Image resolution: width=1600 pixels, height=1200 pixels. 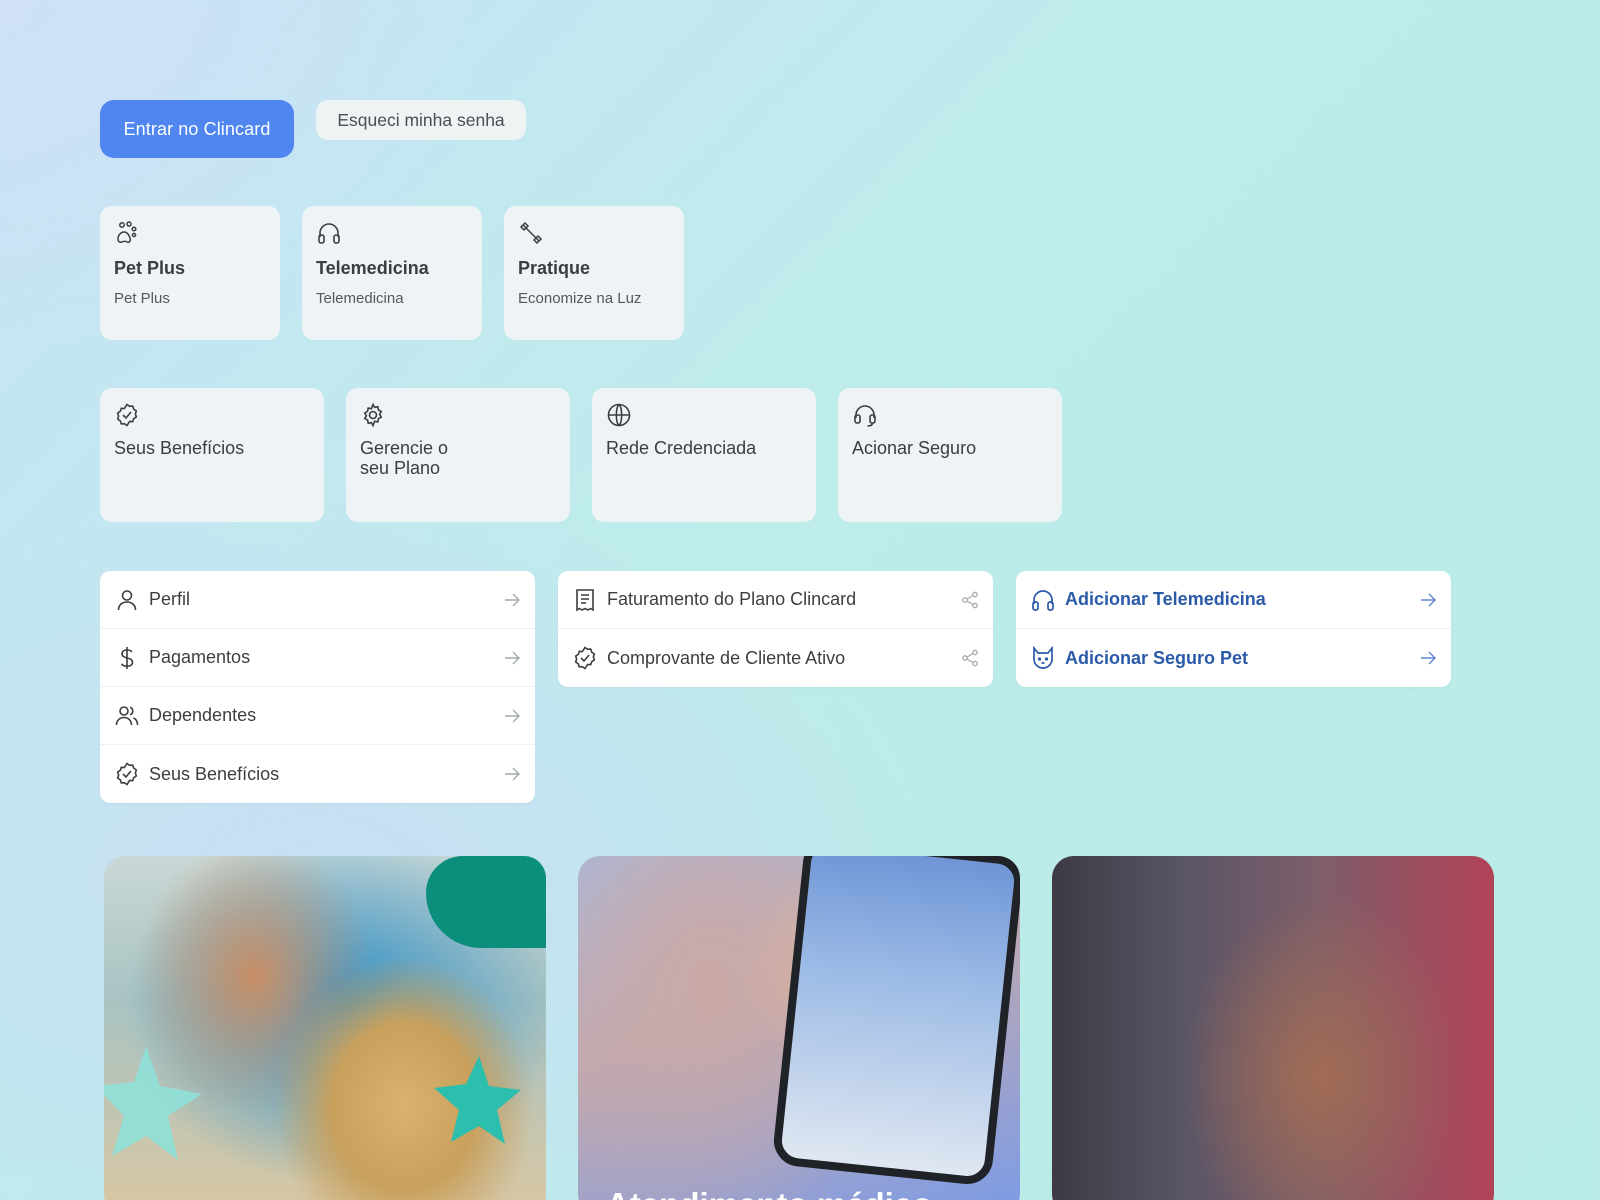 I want to click on cat-icon, so click(x=1043, y=658).